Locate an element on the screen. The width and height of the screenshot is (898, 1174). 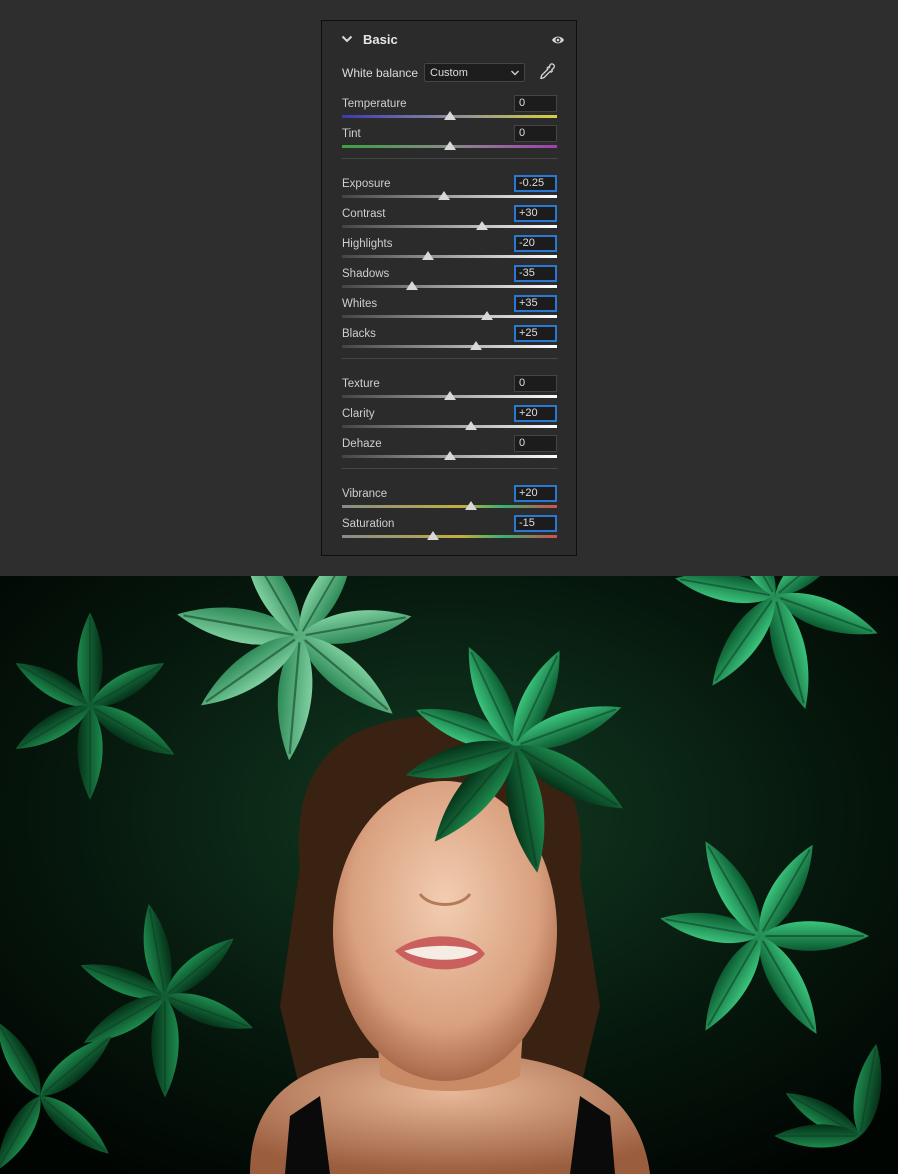
contrast-slider: Contrast +30 is located at coordinates (450, 220).